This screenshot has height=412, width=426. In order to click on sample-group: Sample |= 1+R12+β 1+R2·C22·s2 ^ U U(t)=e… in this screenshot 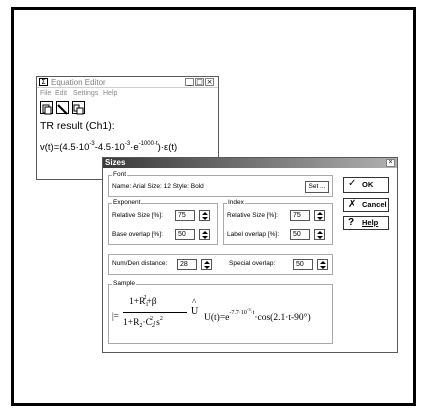, I will do `click(220, 312)`.